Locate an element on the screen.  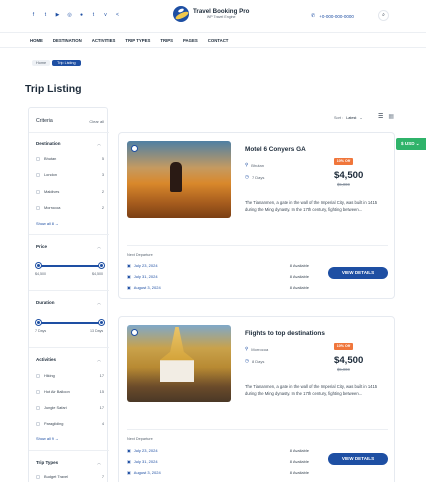
phone-link: ✆ +0-000-000-0000 is located at coordinates (332, 16).